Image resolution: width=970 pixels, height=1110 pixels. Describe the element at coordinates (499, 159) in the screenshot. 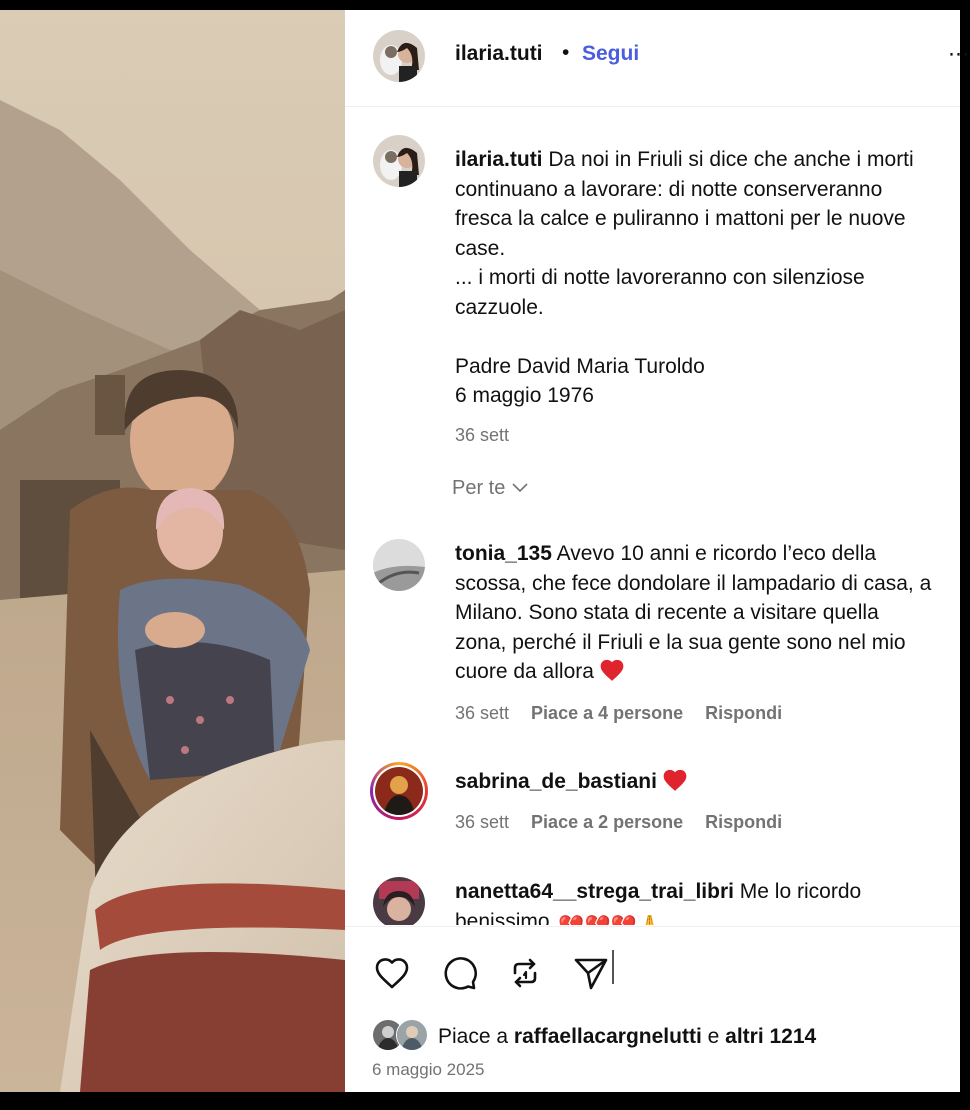

I see `caption-username: ilaria.tuti` at that location.